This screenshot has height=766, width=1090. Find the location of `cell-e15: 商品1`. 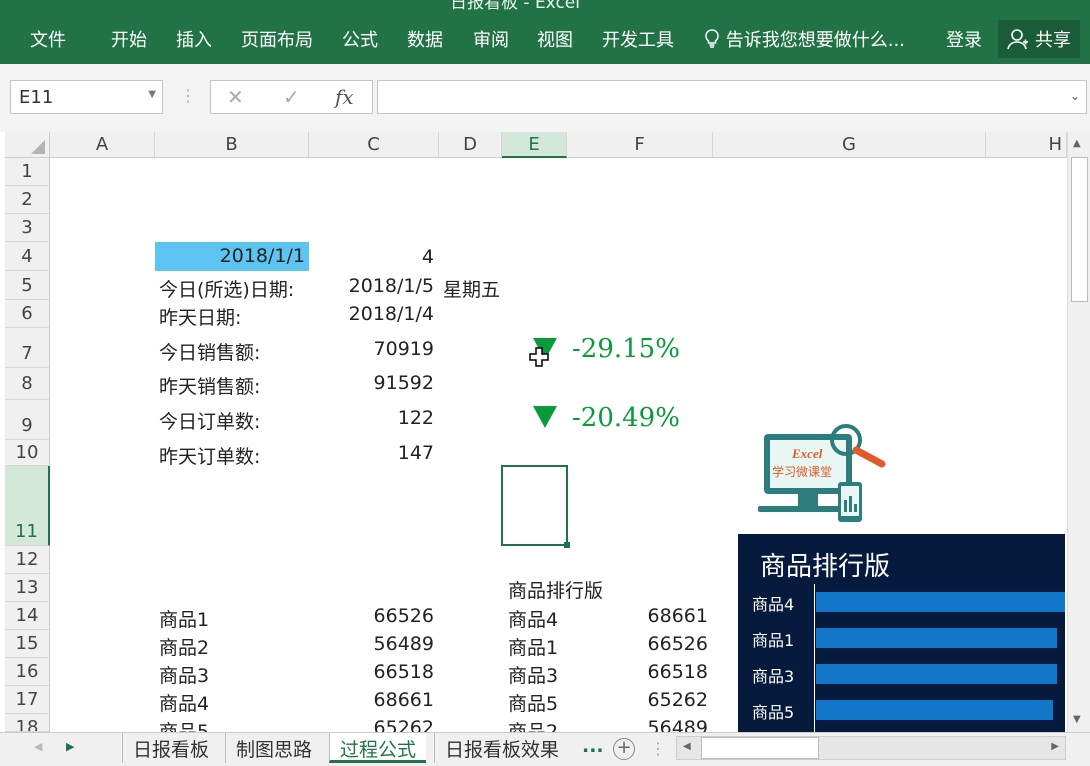

cell-e15: 商品1 is located at coordinates (533, 646).